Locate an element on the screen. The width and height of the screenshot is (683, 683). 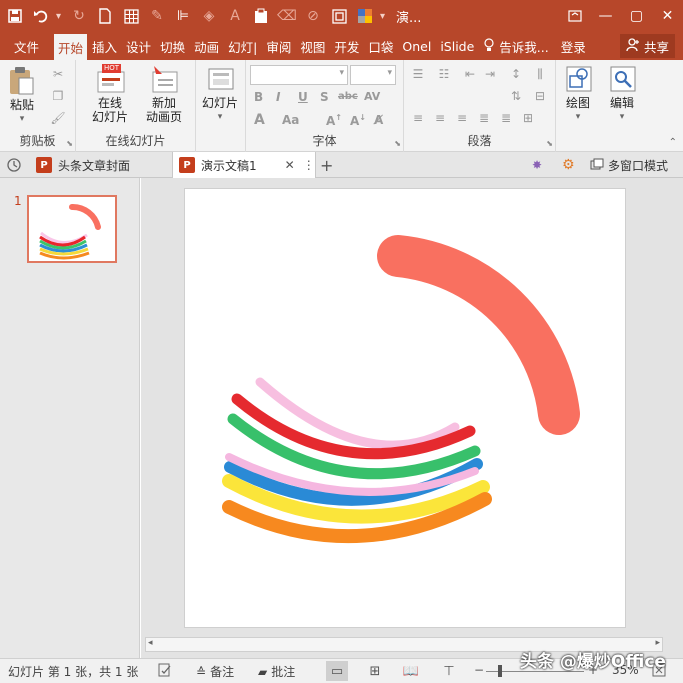
slide-sorter-button: ⊞ is located at coordinates (375, 671).